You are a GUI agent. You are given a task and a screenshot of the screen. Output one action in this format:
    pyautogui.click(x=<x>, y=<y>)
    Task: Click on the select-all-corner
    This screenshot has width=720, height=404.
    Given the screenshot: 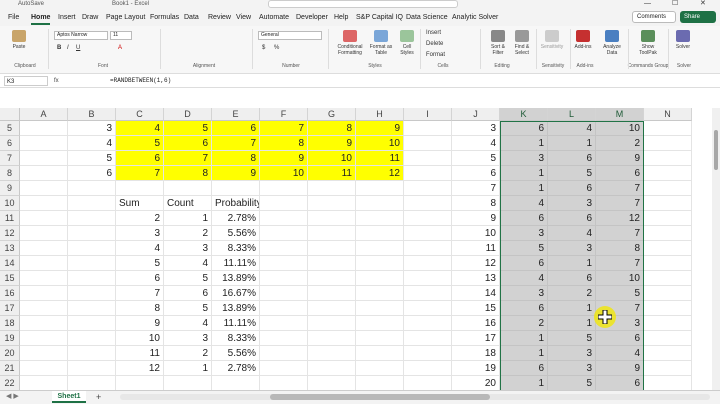 What is the action you would take?
    pyautogui.click(x=10, y=114)
    